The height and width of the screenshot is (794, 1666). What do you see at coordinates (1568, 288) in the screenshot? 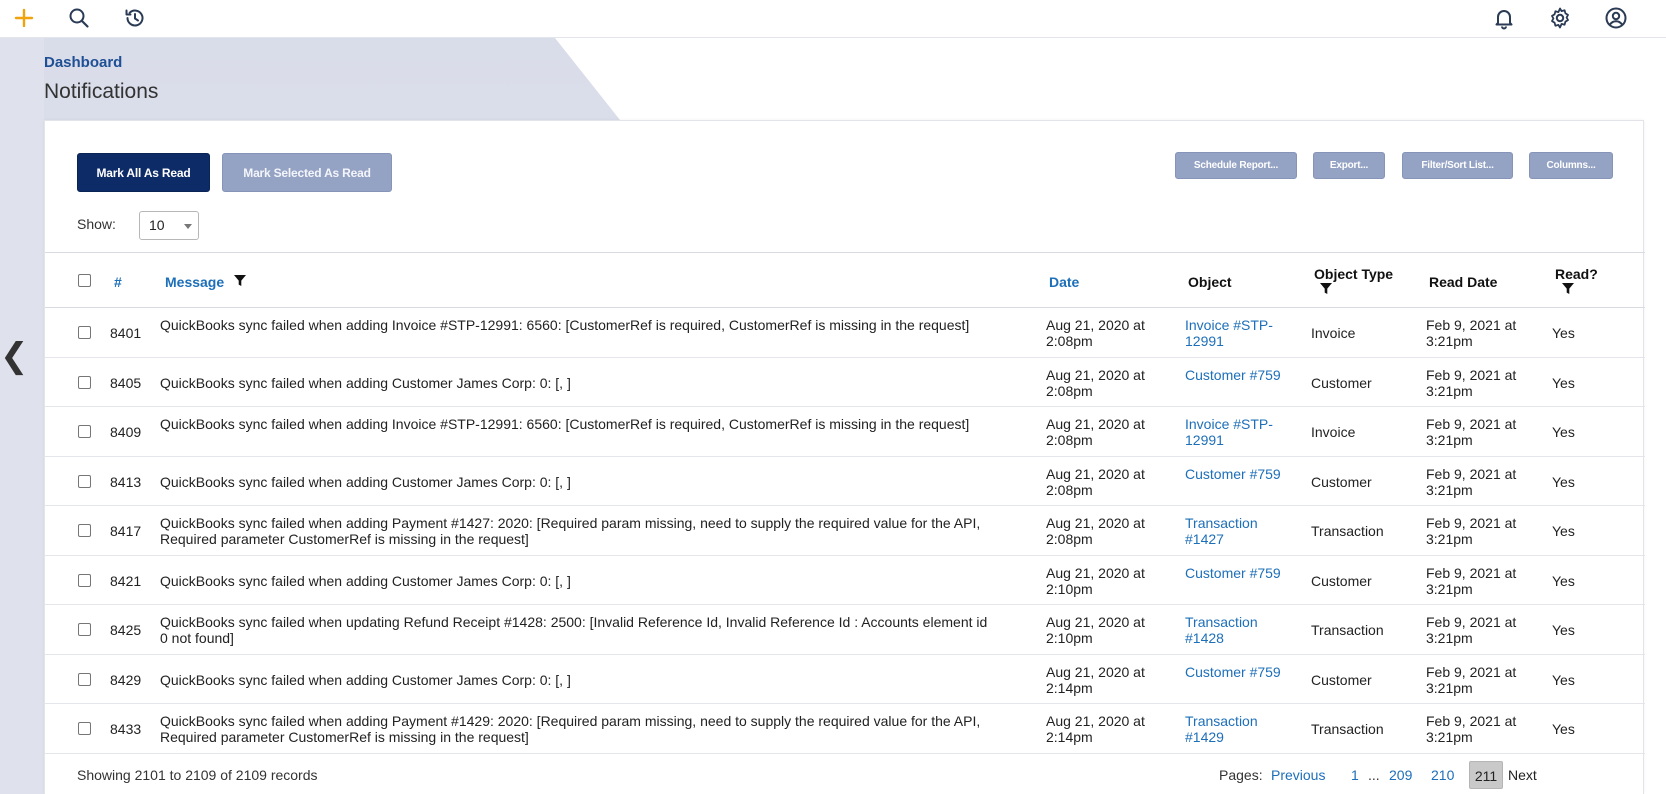
I see `read-filter-icon` at bounding box center [1568, 288].